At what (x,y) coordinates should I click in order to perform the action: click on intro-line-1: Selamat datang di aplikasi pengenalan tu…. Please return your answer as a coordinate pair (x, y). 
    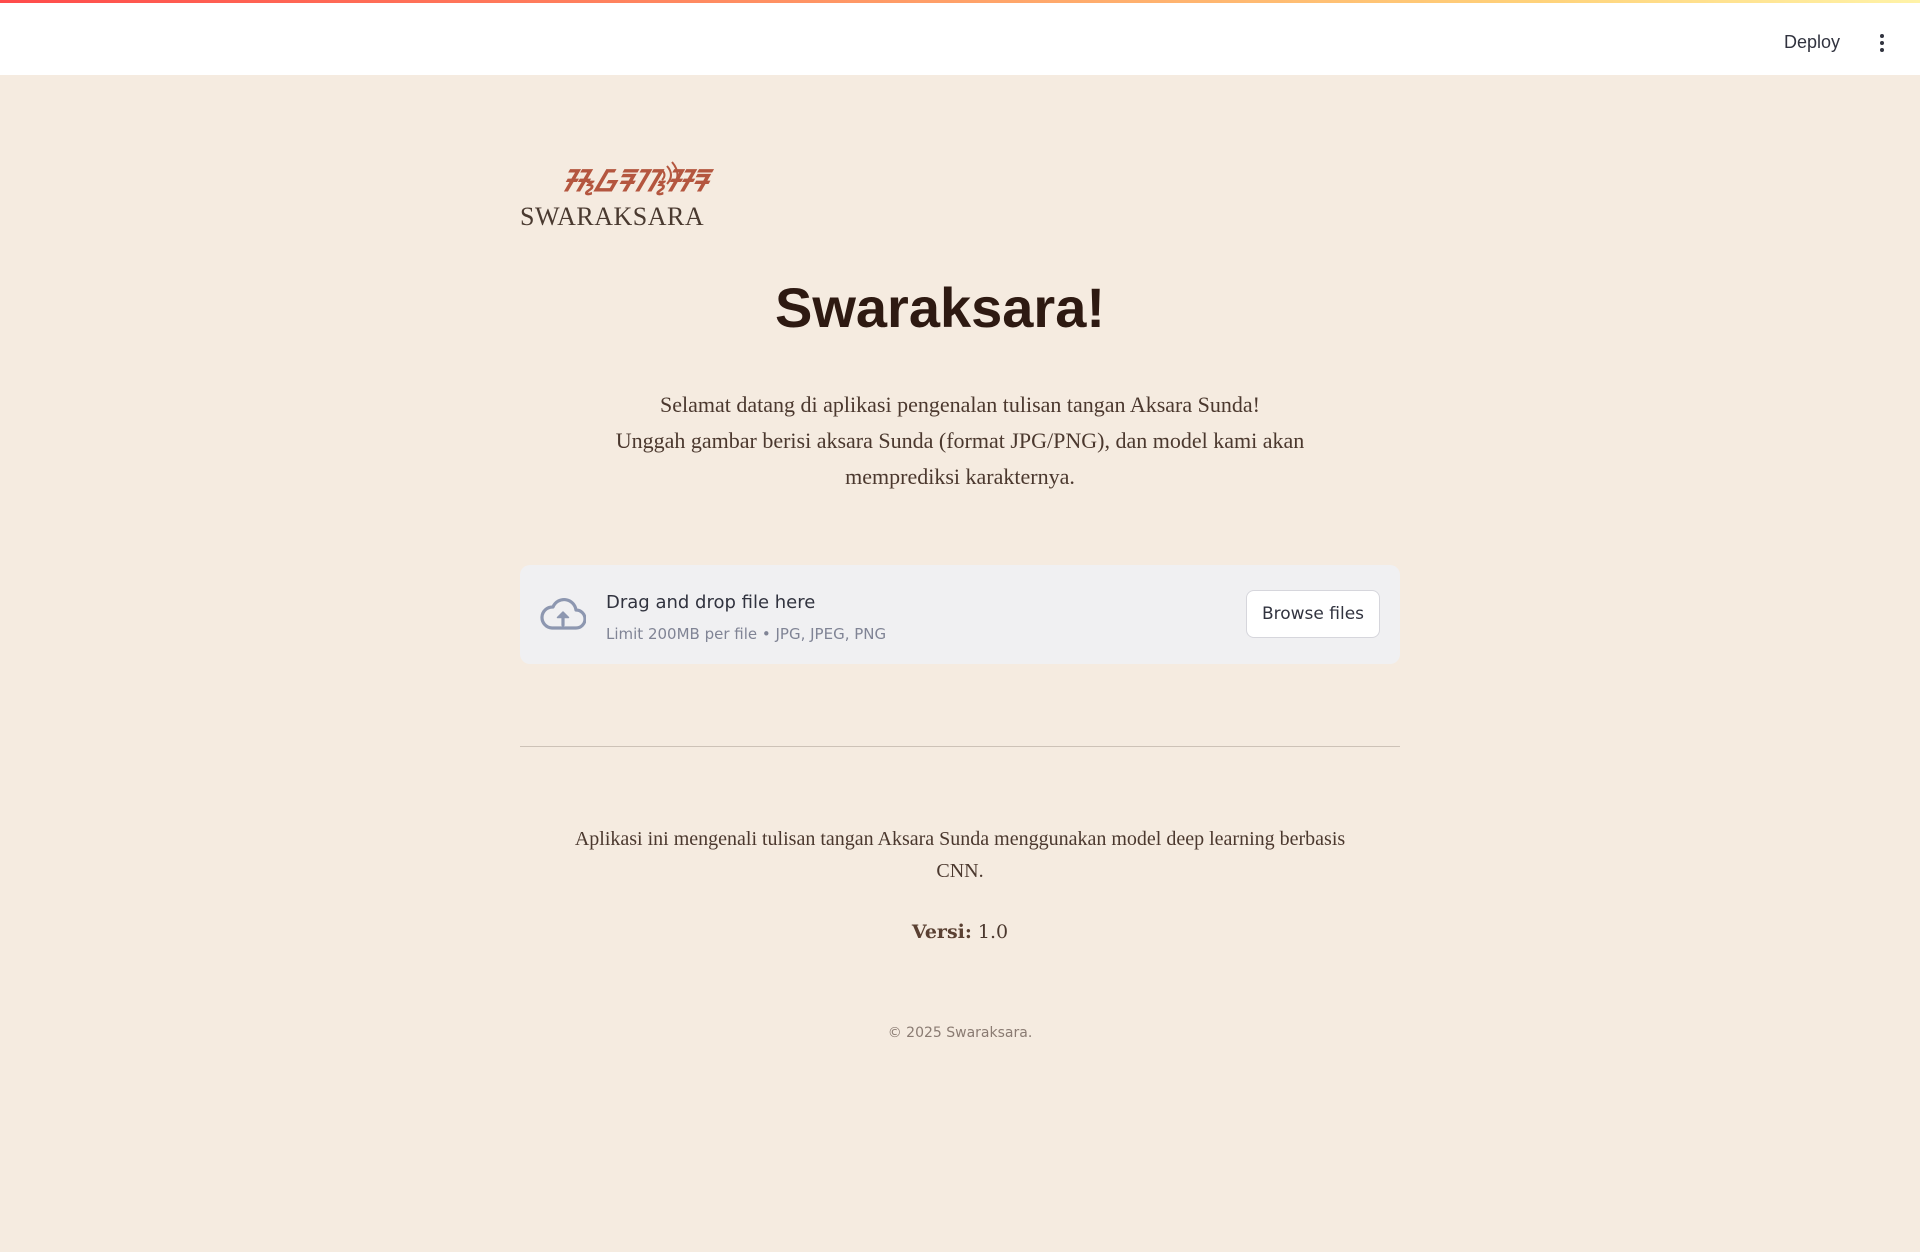
    Looking at the image, I should click on (960, 404).